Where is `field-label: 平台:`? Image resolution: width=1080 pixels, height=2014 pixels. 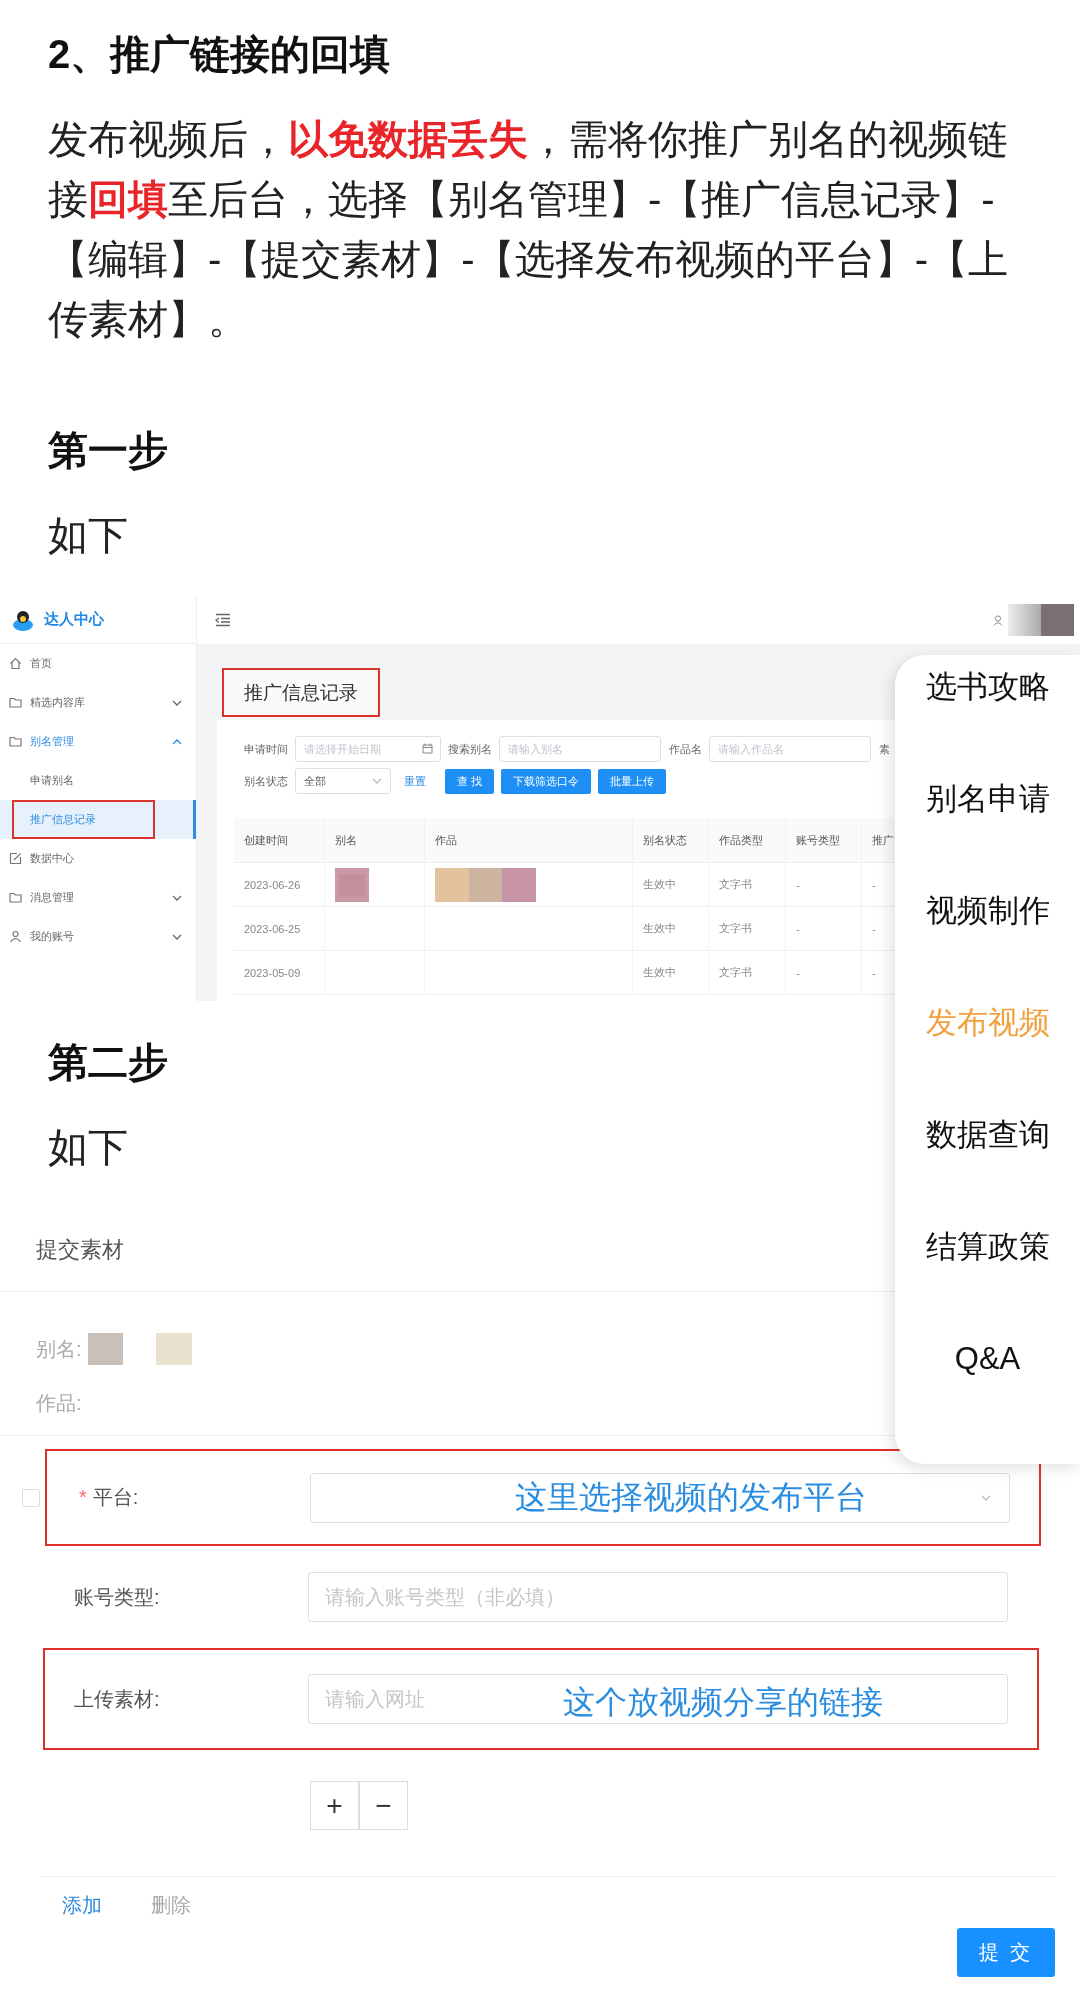 field-label: 平台: is located at coordinates (115, 1497).